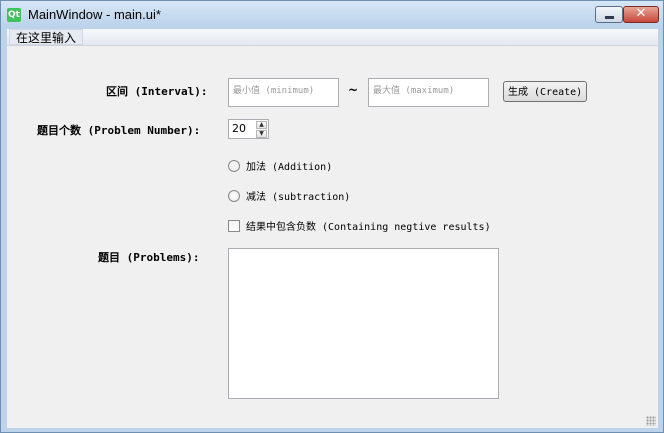 The image size is (664, 433). I want to click on close-button: ✕, so click(641, 14).